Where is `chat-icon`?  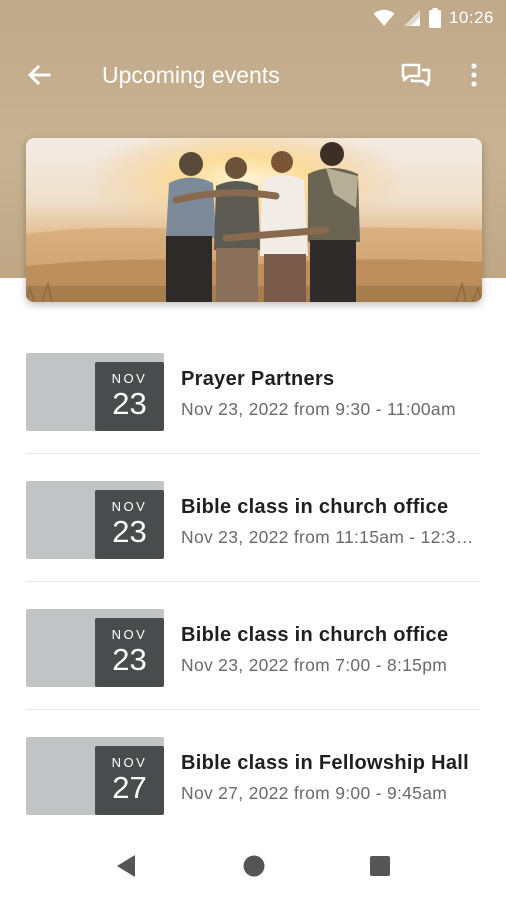 chat-icon is located at coordinates (416, 75).